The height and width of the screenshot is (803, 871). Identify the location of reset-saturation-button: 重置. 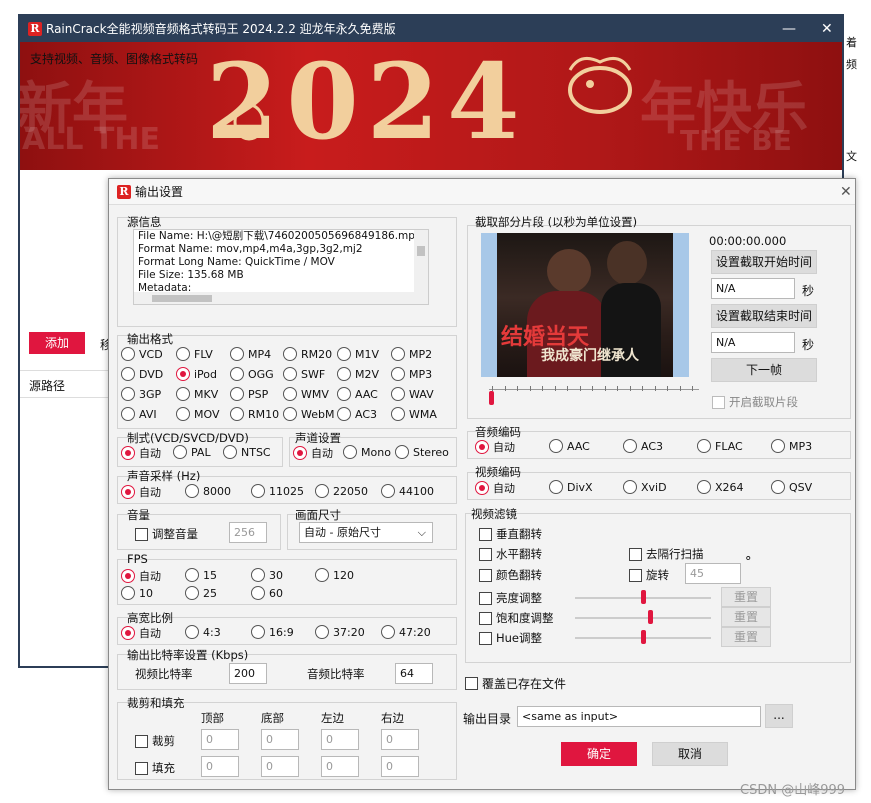
(746, 617).